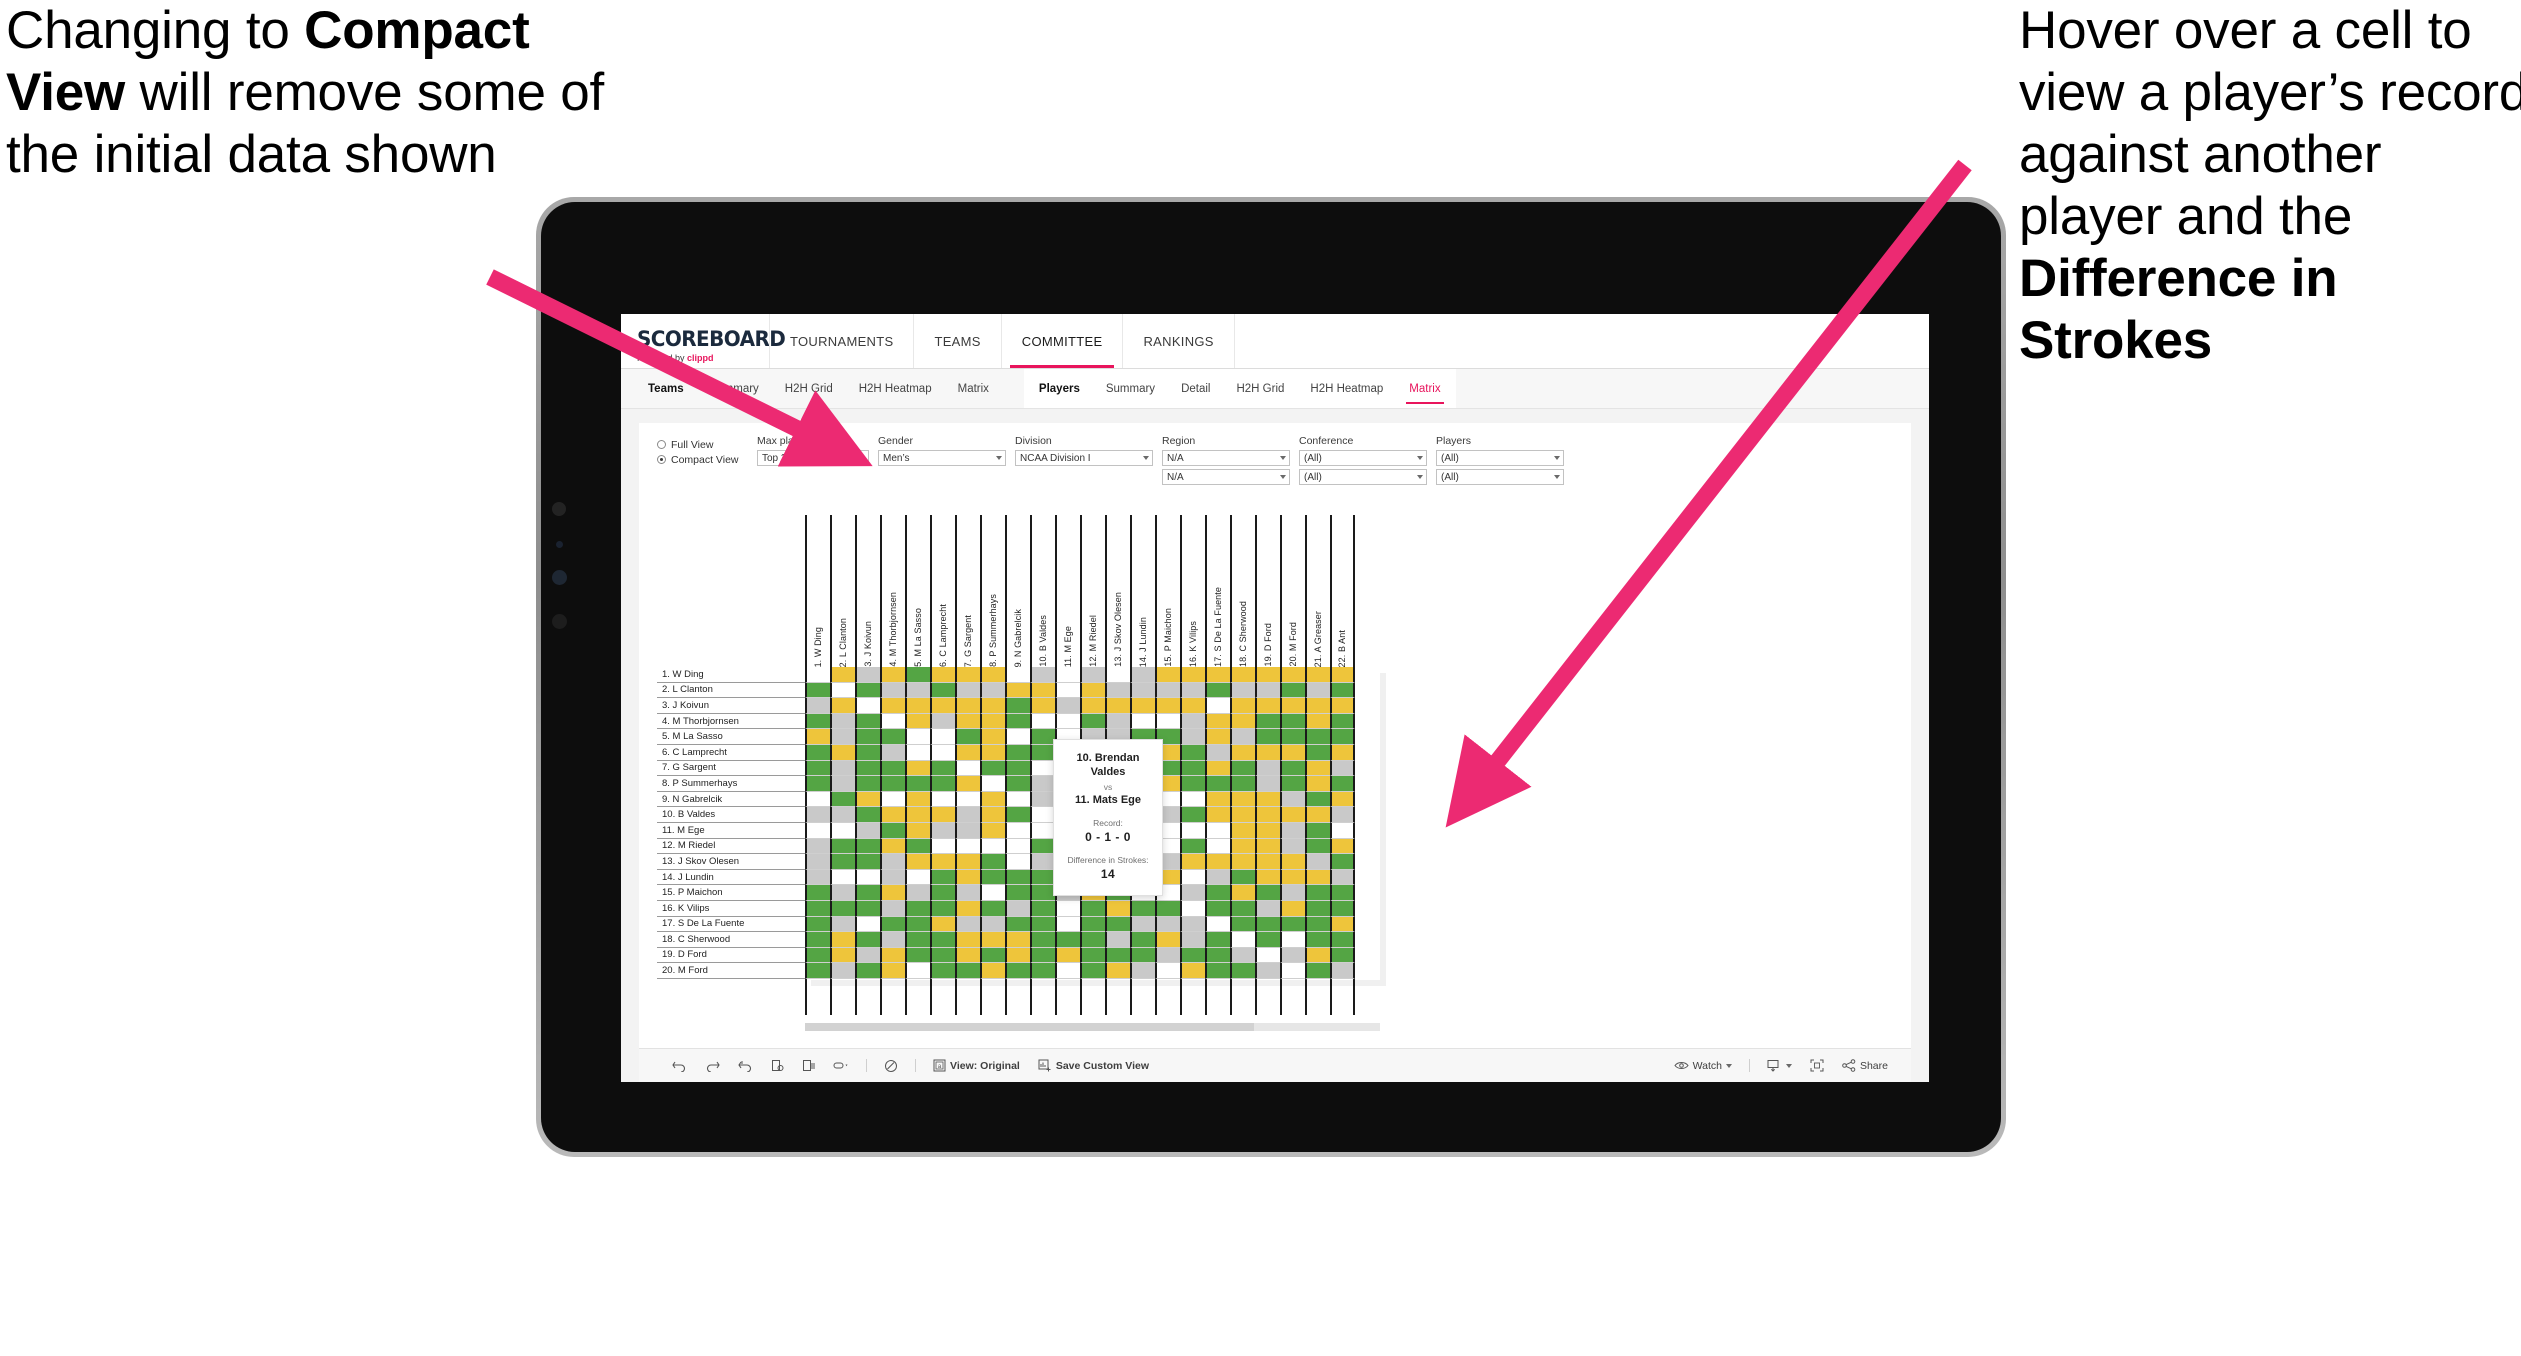 This screenshot has width=2521, height=1356. What do you see at coordinates (891, 1066) in the screenshot?
I see `pause-button` at bounding box center [891, 1066].